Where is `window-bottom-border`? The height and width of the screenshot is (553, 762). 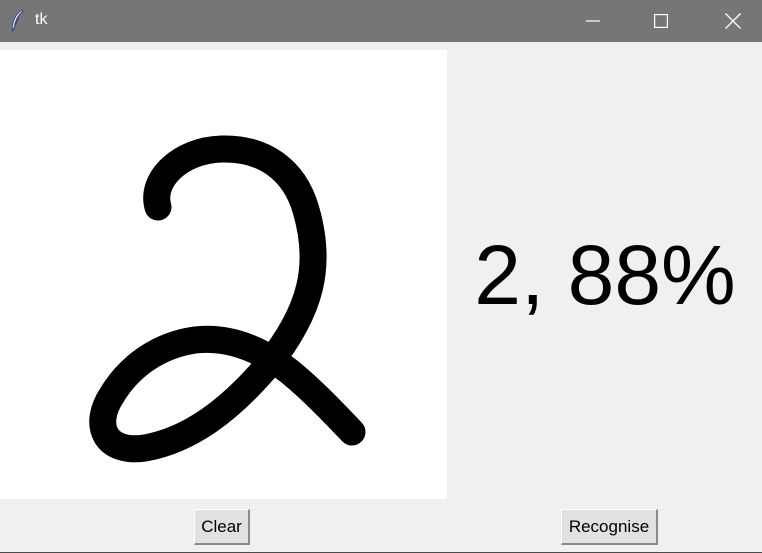 window-bottom-border is located at coordinates (381, 551).